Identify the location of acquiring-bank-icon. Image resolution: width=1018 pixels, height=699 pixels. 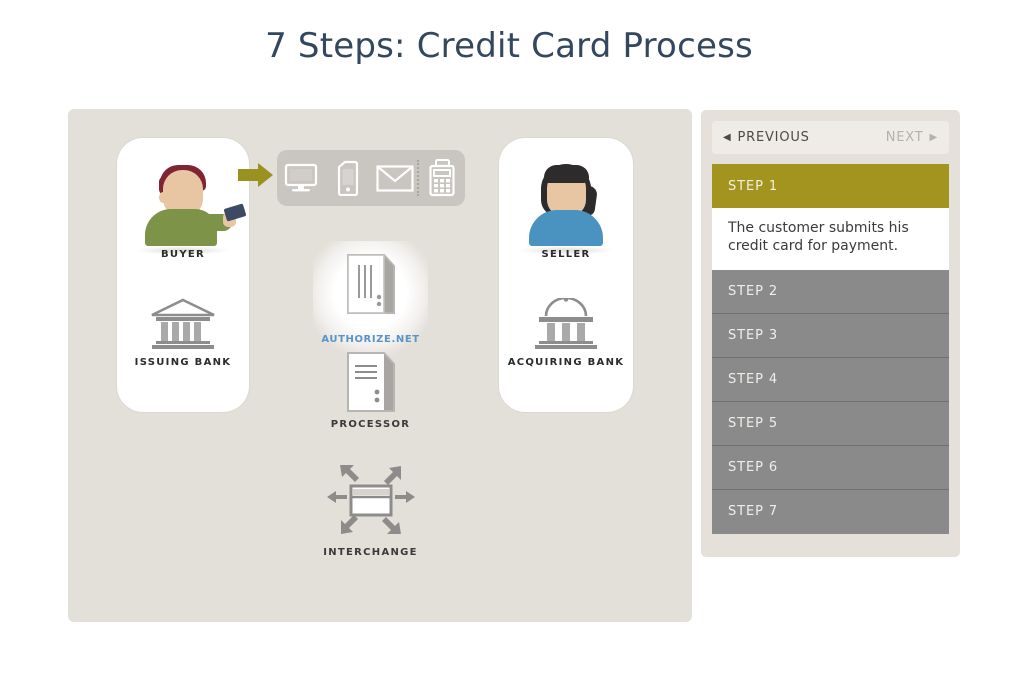
(566, 328).